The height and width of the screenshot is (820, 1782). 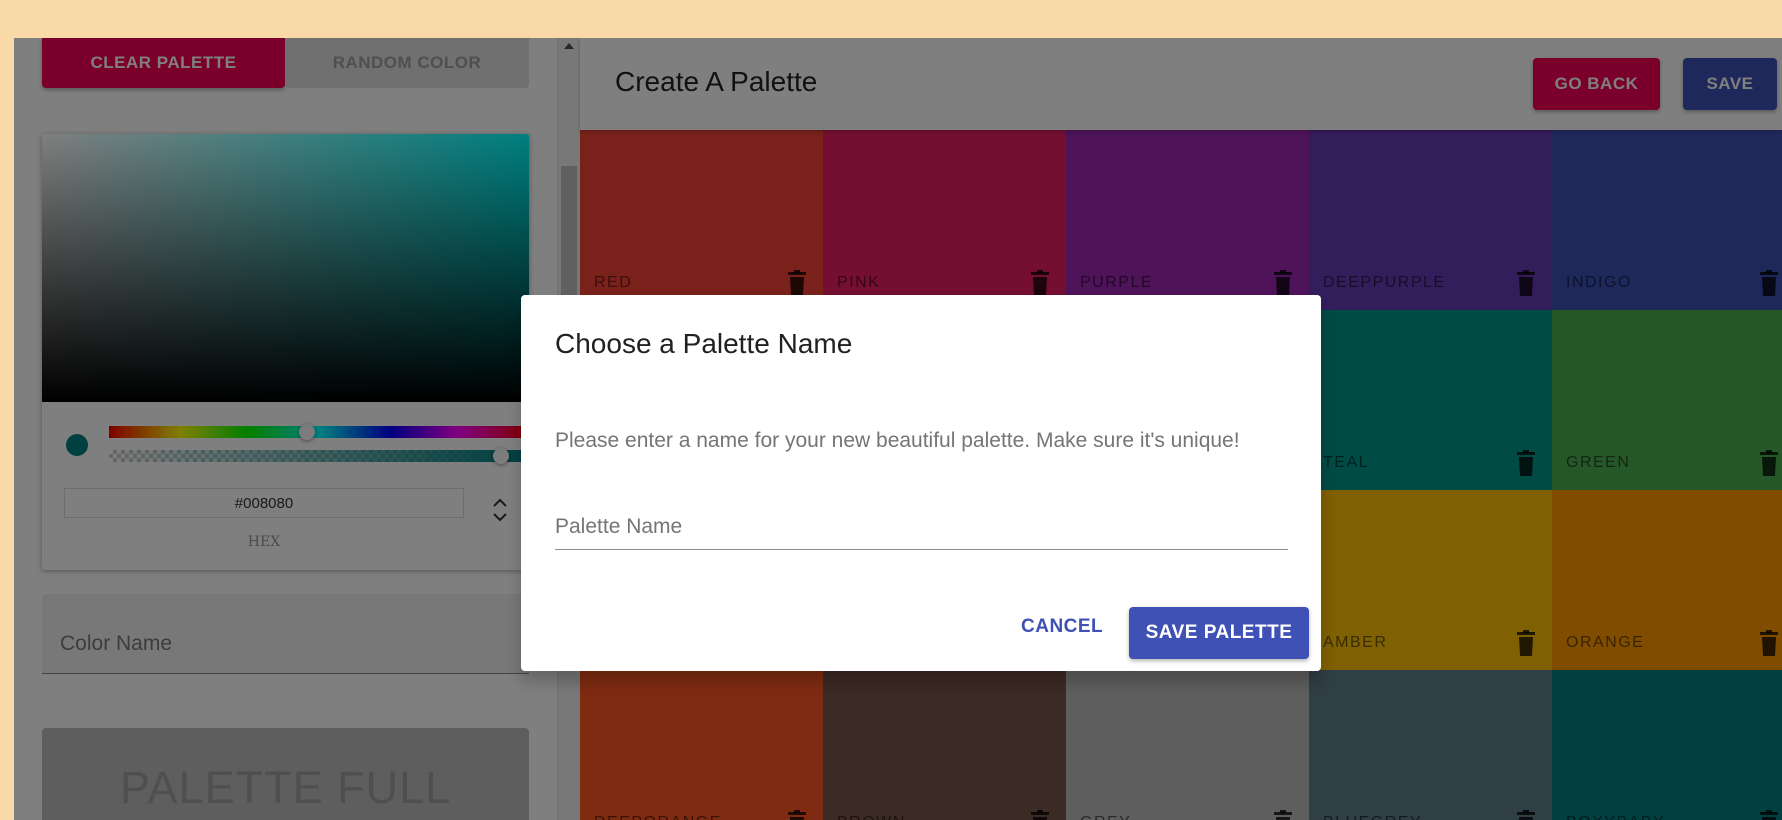 What do you see at coordinates (1060, 627) in the screenshot?
I see `cancel-button: CANCEL` at bounding box center [1060, 627].